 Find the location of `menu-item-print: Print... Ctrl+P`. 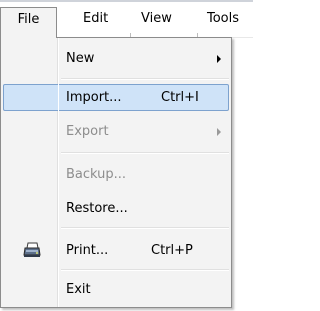

menu-item-print: Print... Ctrl+P is located at coordinates (116, 250).